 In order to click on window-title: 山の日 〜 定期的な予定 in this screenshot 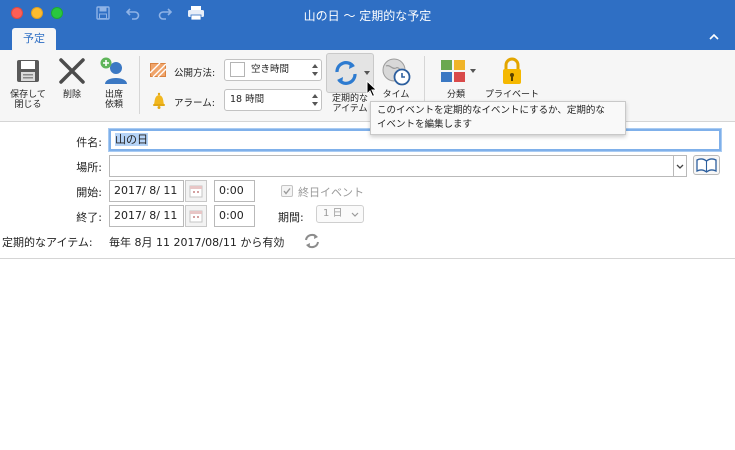, I will do `click(367, 16)`.